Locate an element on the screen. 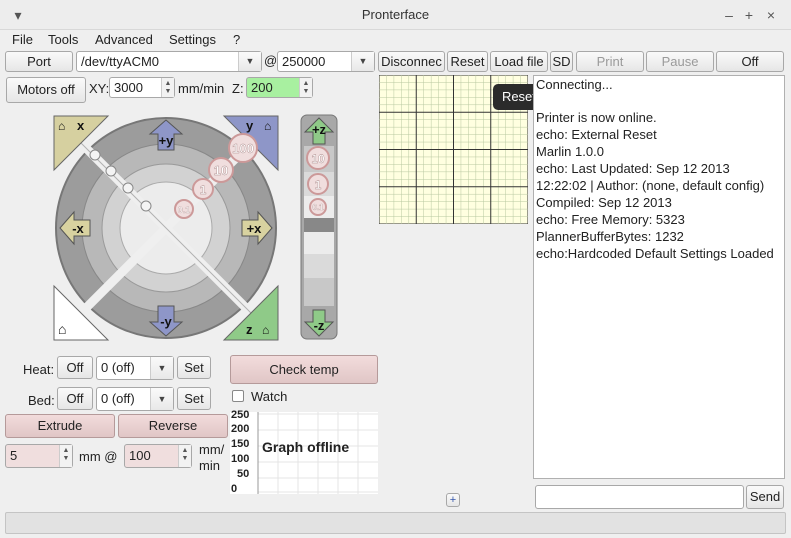 Image resolution: width=791 pixels, height=538 pixels. log-line: echo: Free Memory: 5323 is located at coordinates (610, 219).